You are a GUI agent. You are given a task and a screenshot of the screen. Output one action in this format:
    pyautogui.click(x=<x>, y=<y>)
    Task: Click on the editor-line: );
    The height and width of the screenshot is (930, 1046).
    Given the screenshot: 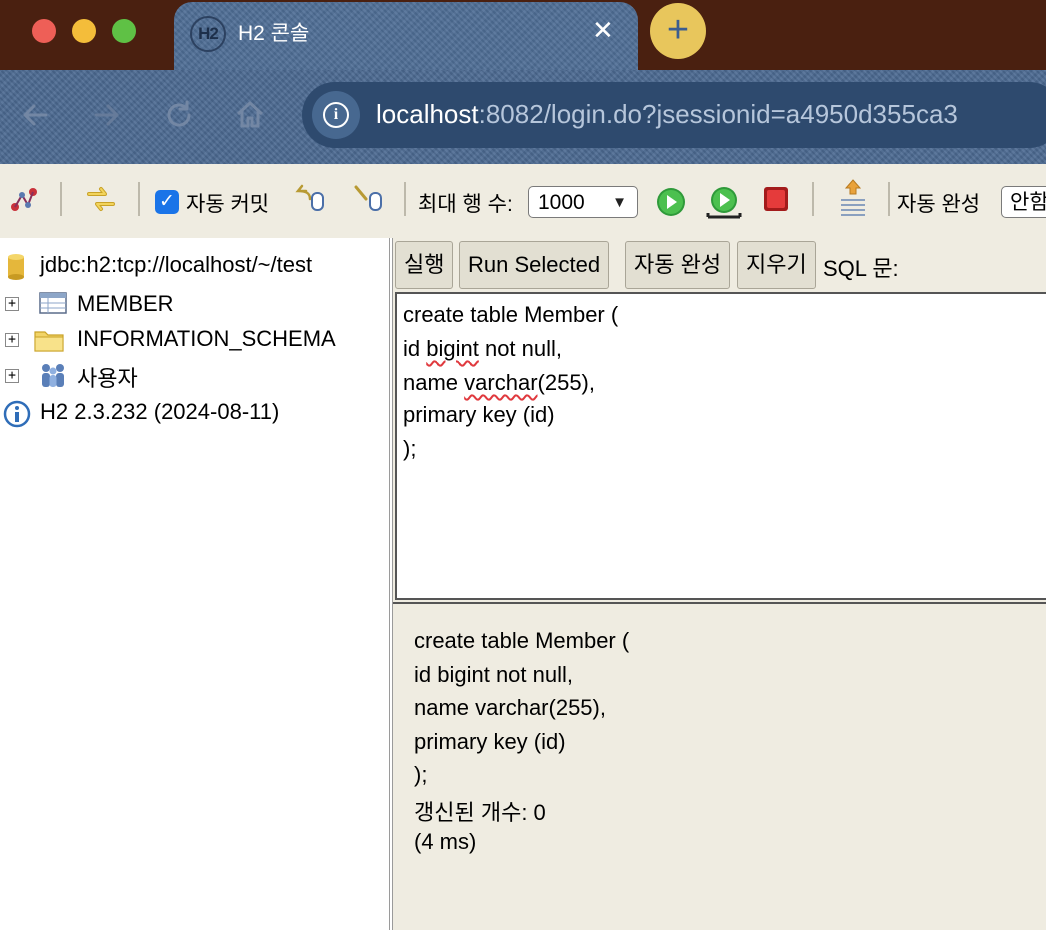 What is the action you would take?
    pyautogui.click(x=410, y=448)
    